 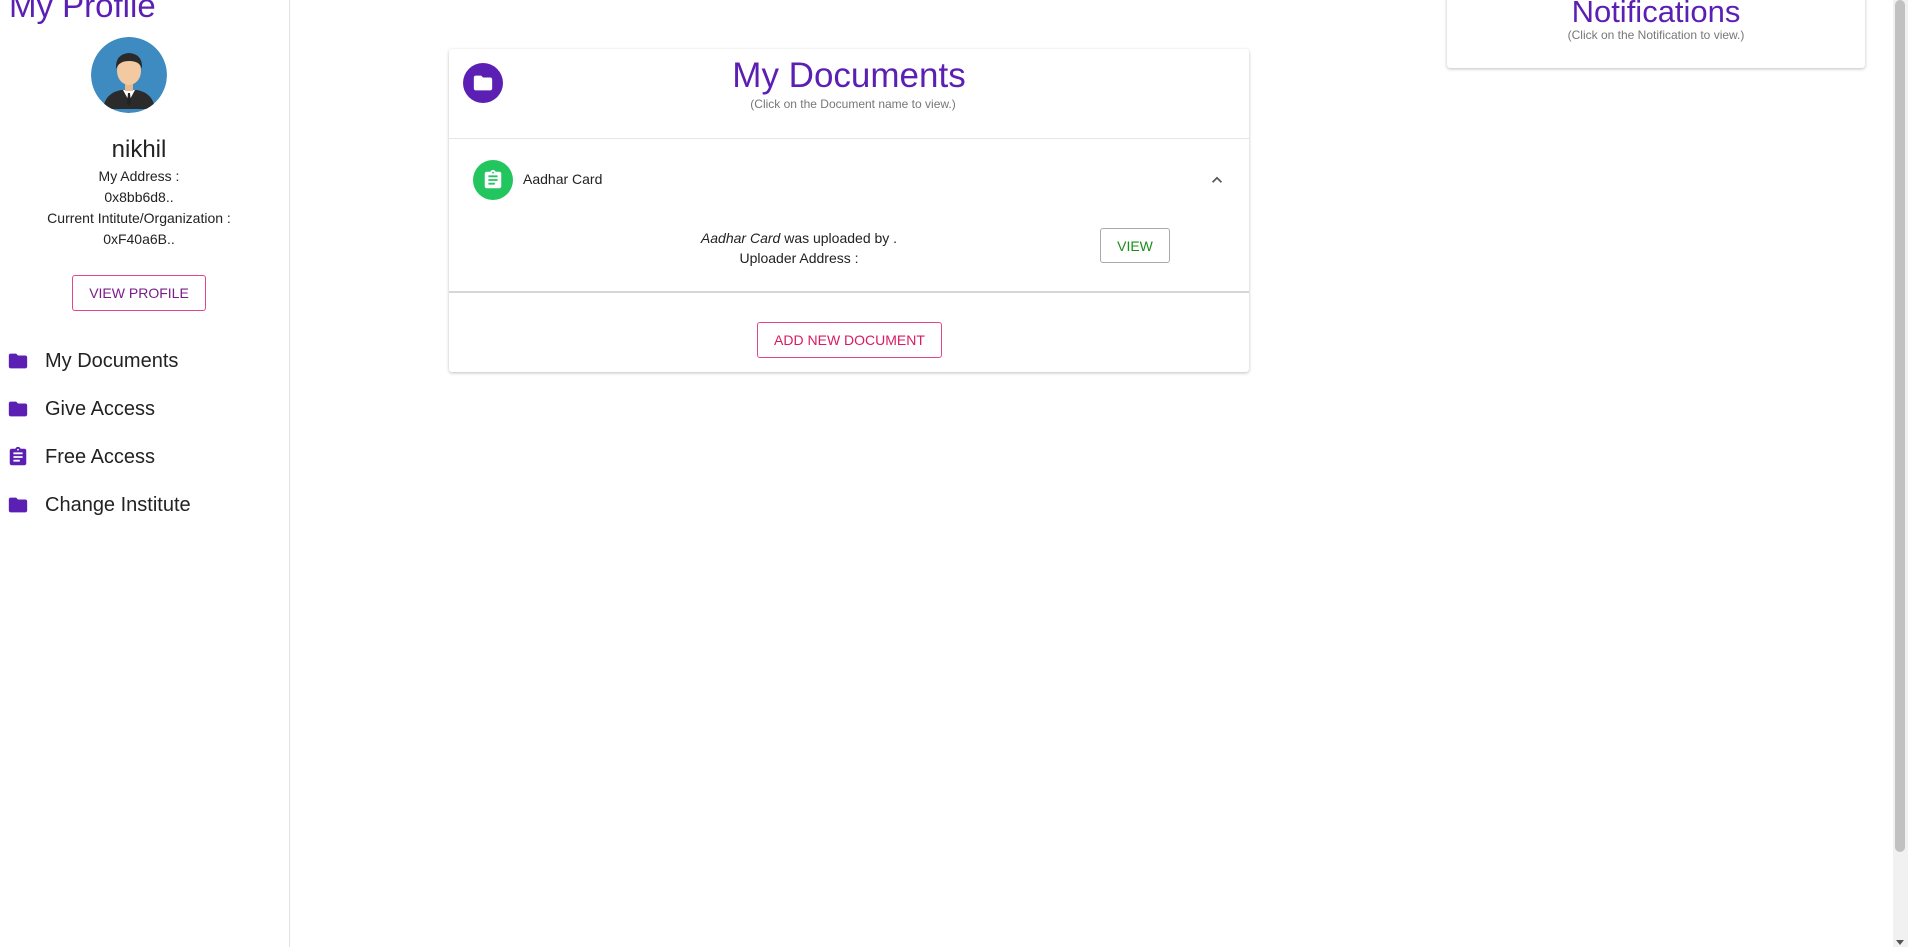 I want to click on address-label: My Address :, so click(x=139, y=176).